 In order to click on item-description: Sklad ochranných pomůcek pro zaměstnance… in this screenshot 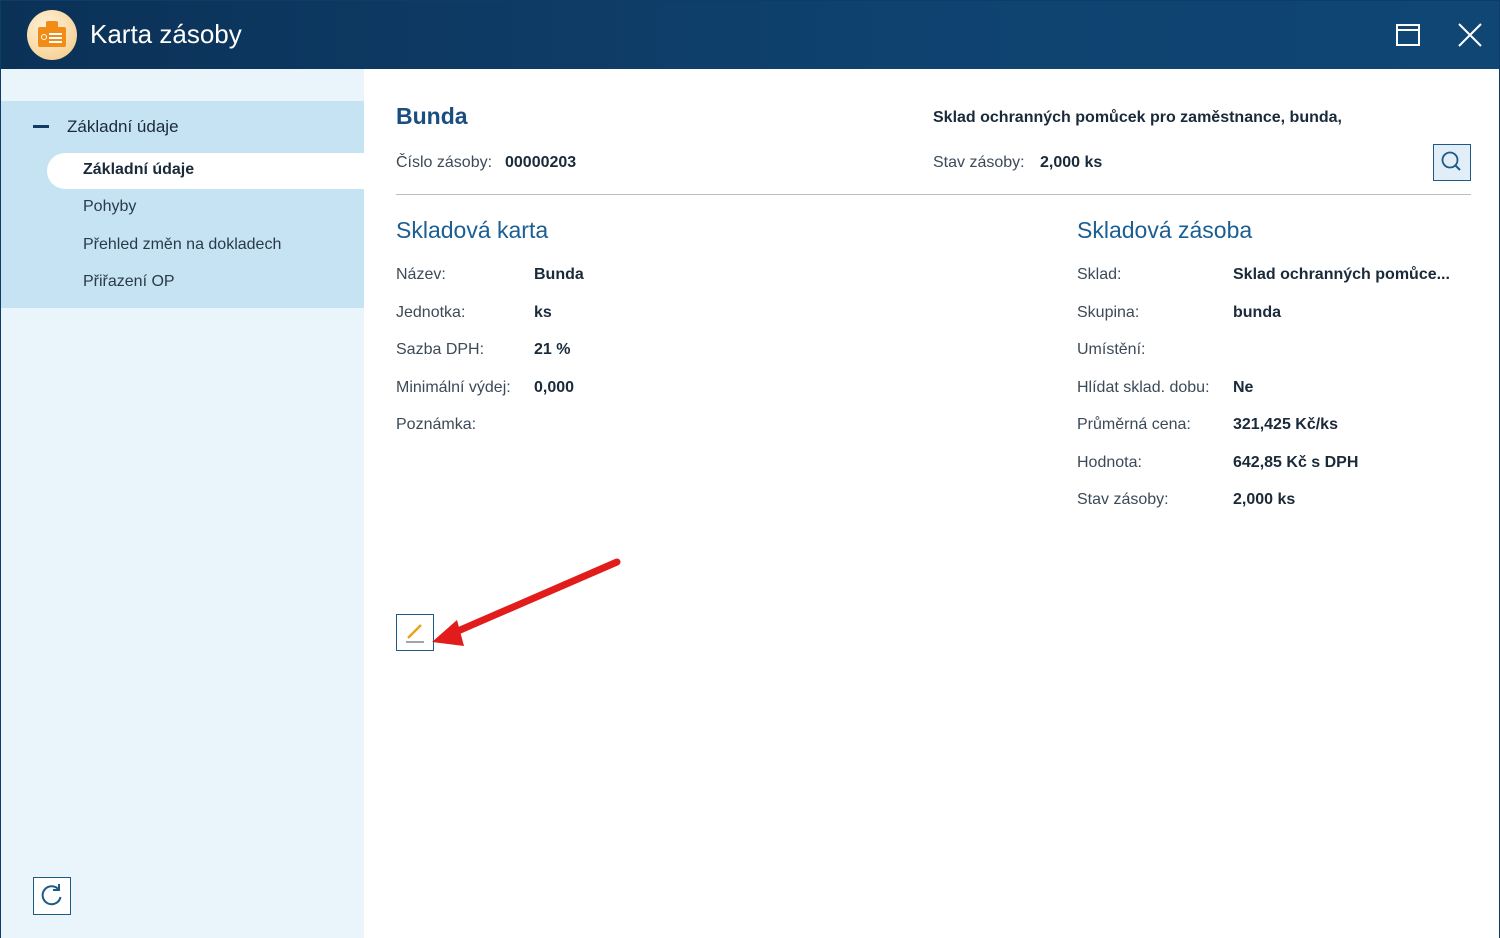, I will do `click(1137, 117)`.